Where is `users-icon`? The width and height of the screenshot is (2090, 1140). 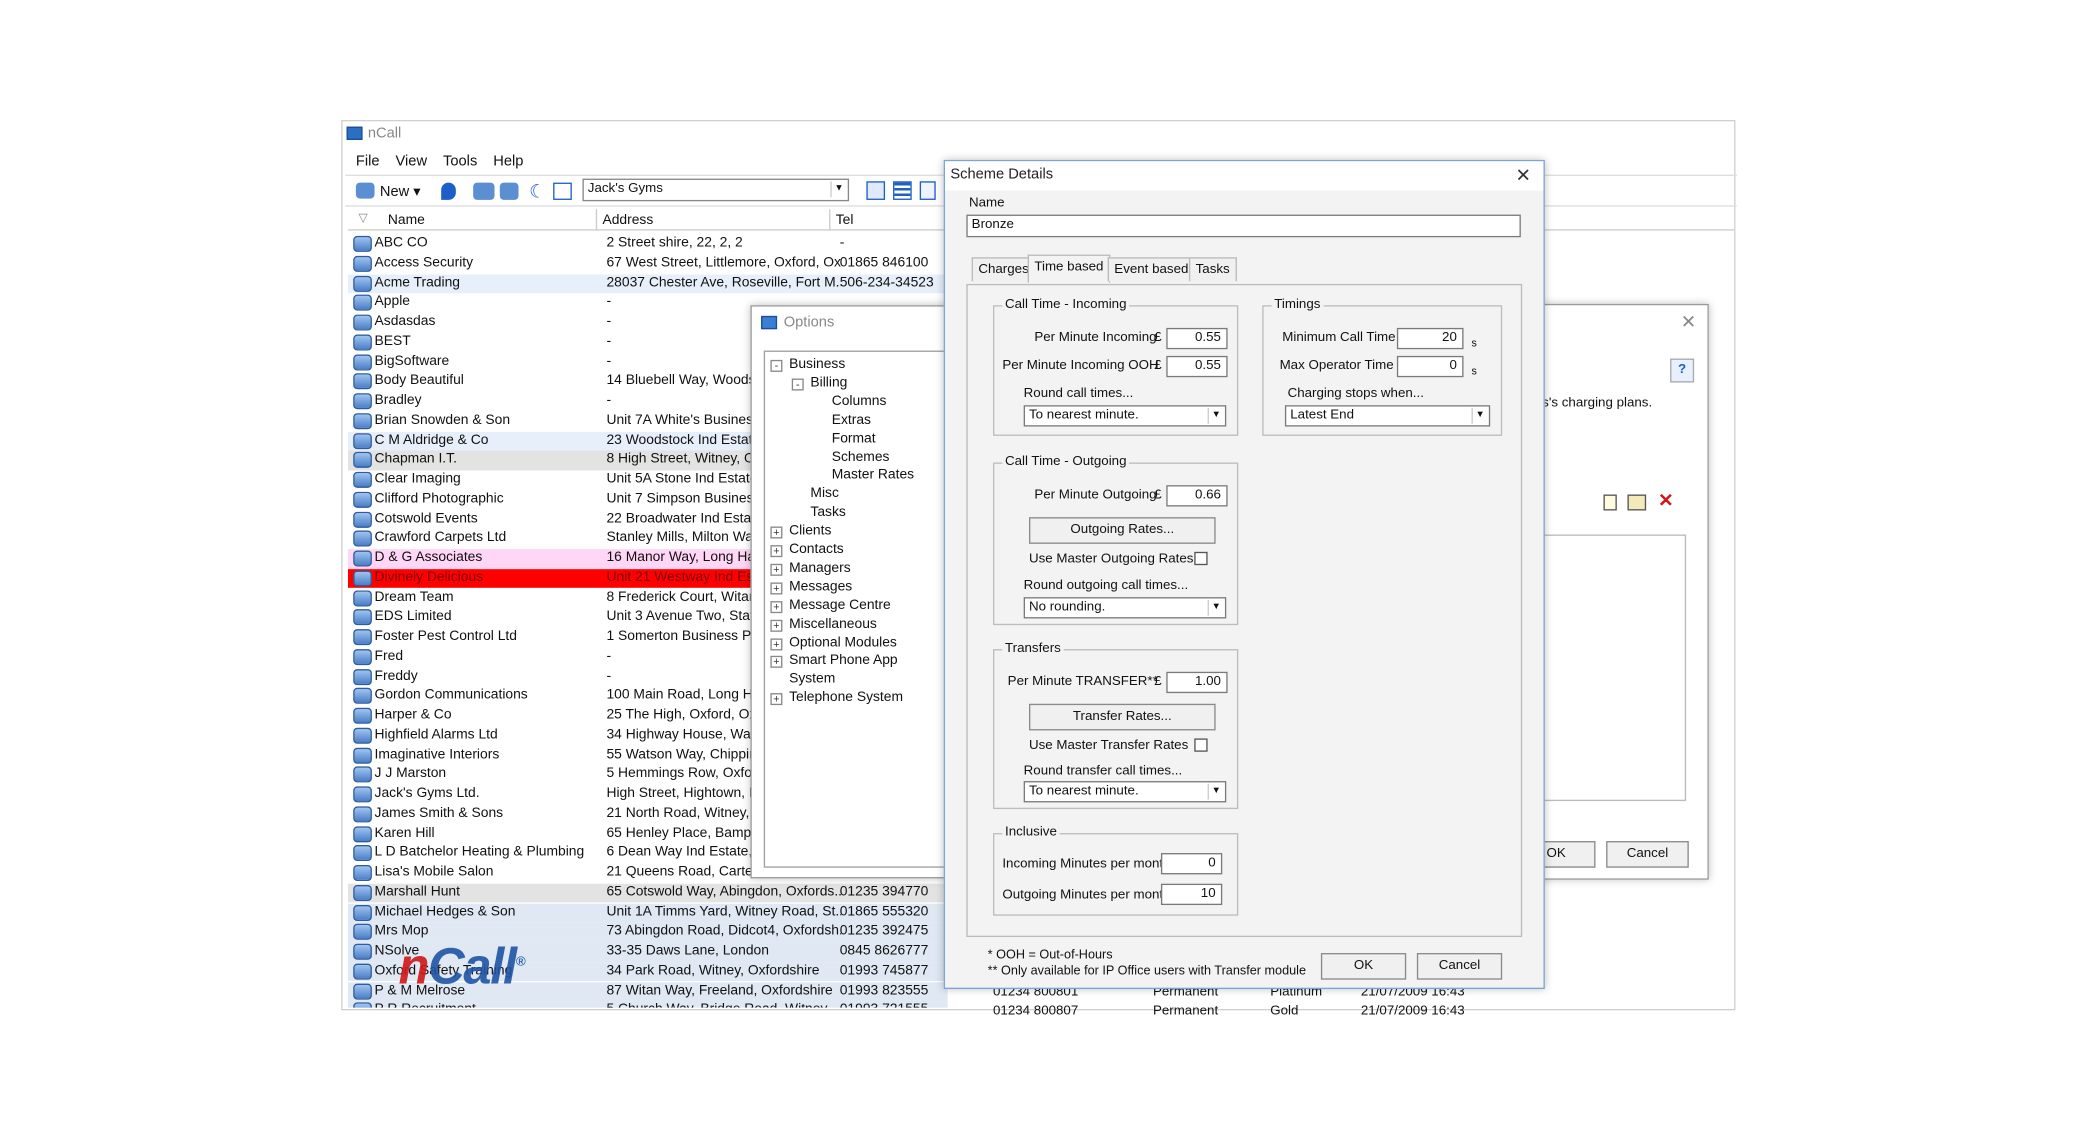 users-icon is located at coordinates (484, 191).